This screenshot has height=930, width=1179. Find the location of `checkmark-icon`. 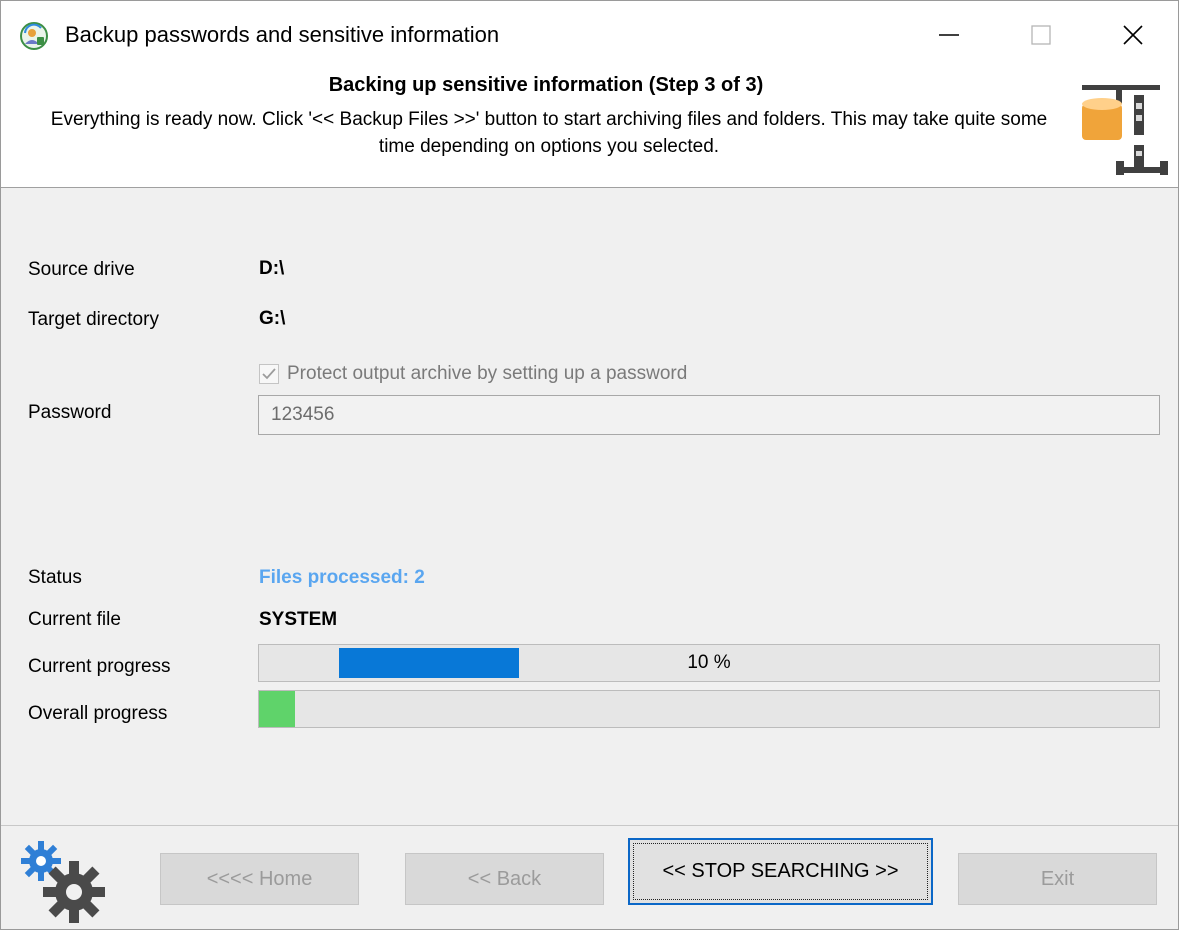

checkmark-icon is located at coordinates (269, 374).